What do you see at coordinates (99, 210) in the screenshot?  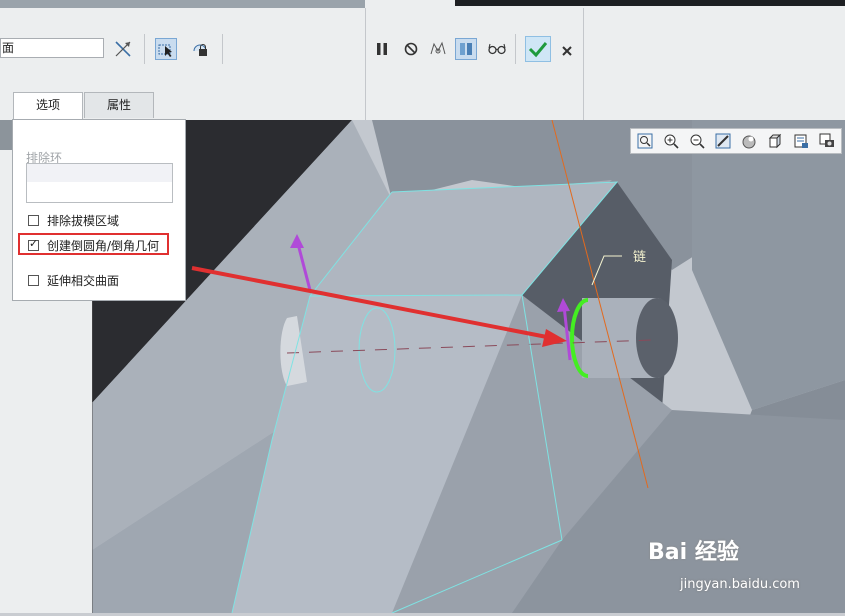 I see `options-panel: 排除环 排除拔模区域 ✓ 创建倒圆角/倒角几何 延伸相交曲面` at bounding box center [99, 210].